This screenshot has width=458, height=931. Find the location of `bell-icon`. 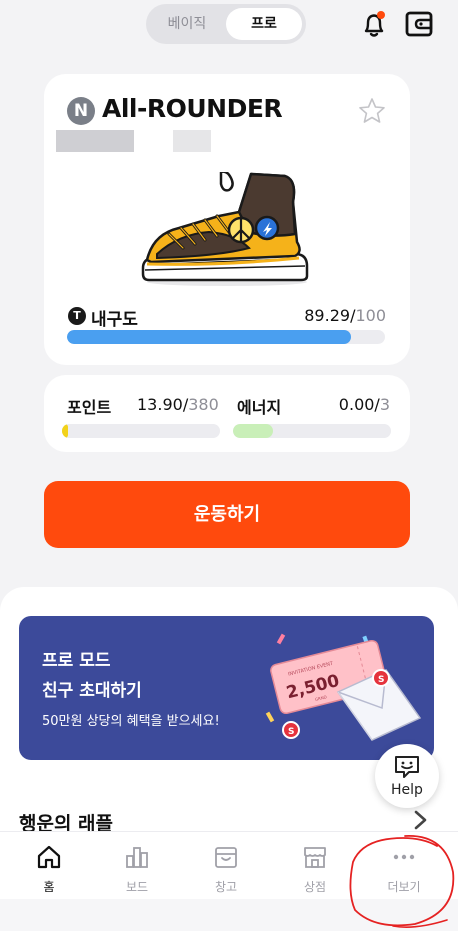

bell-icon is located at coordinates (374, 24).